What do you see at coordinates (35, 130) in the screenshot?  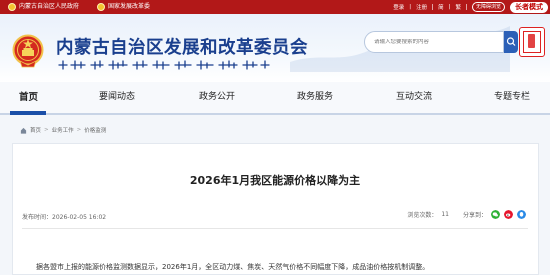 I see `breadcrumb-home: 首页` at bounding box center [35, 130].